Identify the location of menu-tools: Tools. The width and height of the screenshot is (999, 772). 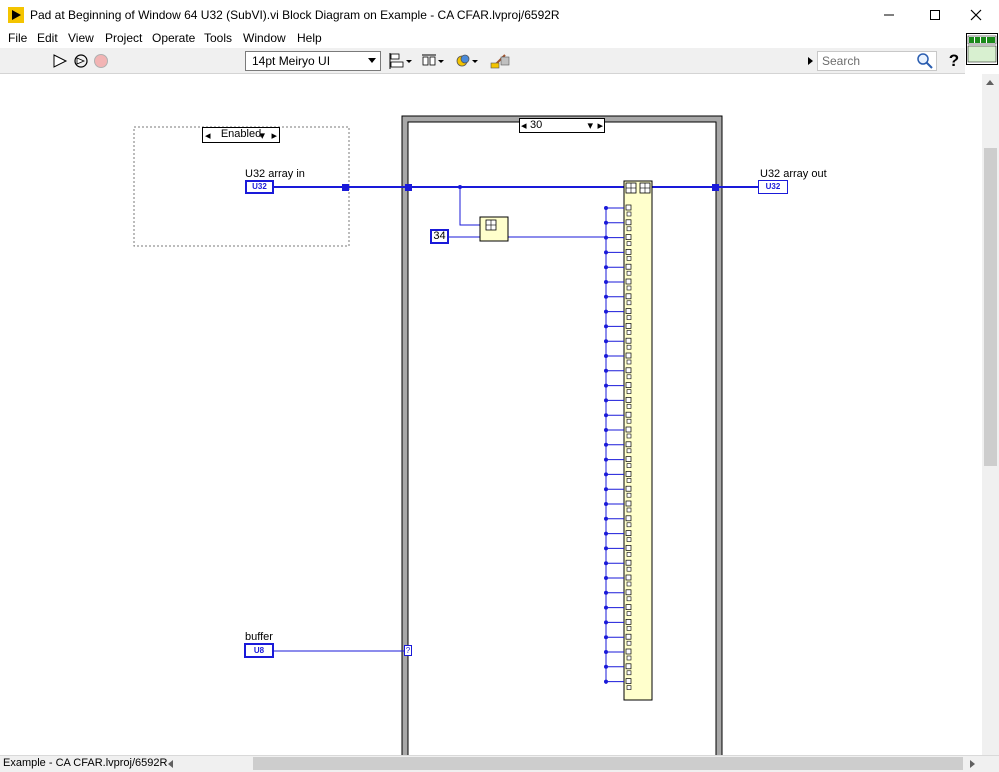
(218, 38).